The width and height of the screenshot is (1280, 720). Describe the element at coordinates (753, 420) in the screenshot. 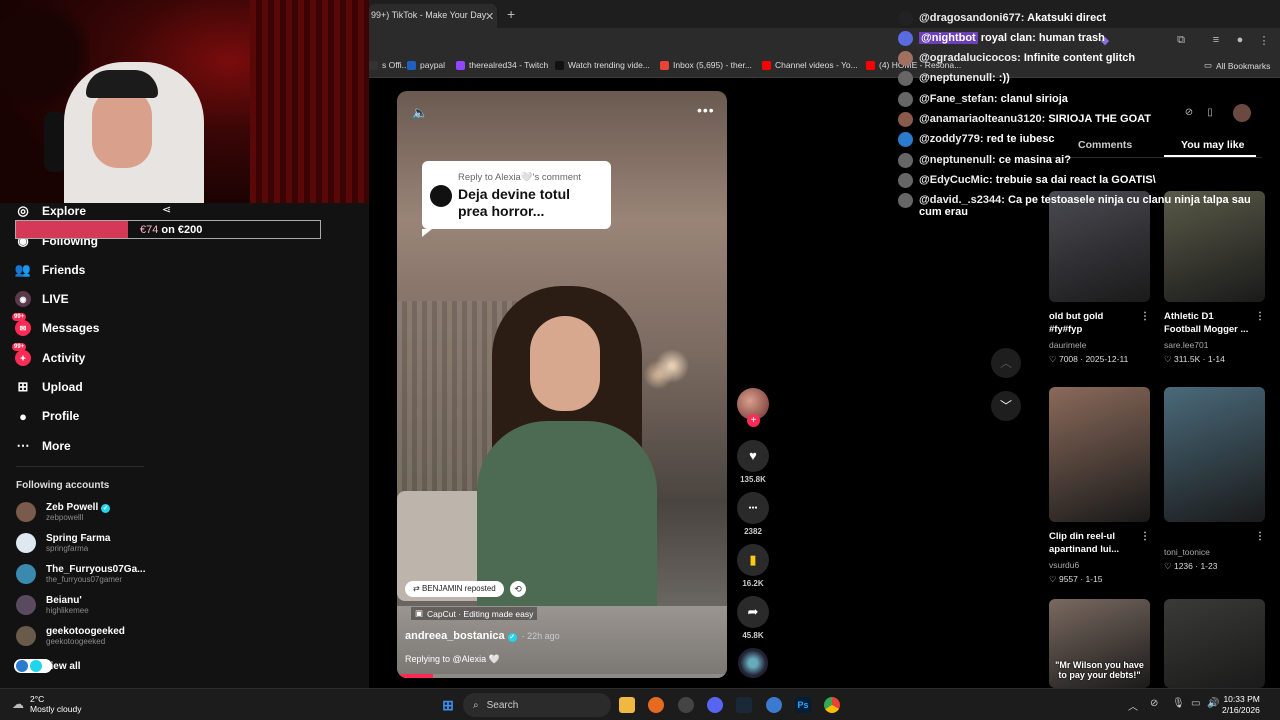

I see `follow-plus-icon: +` at that location.